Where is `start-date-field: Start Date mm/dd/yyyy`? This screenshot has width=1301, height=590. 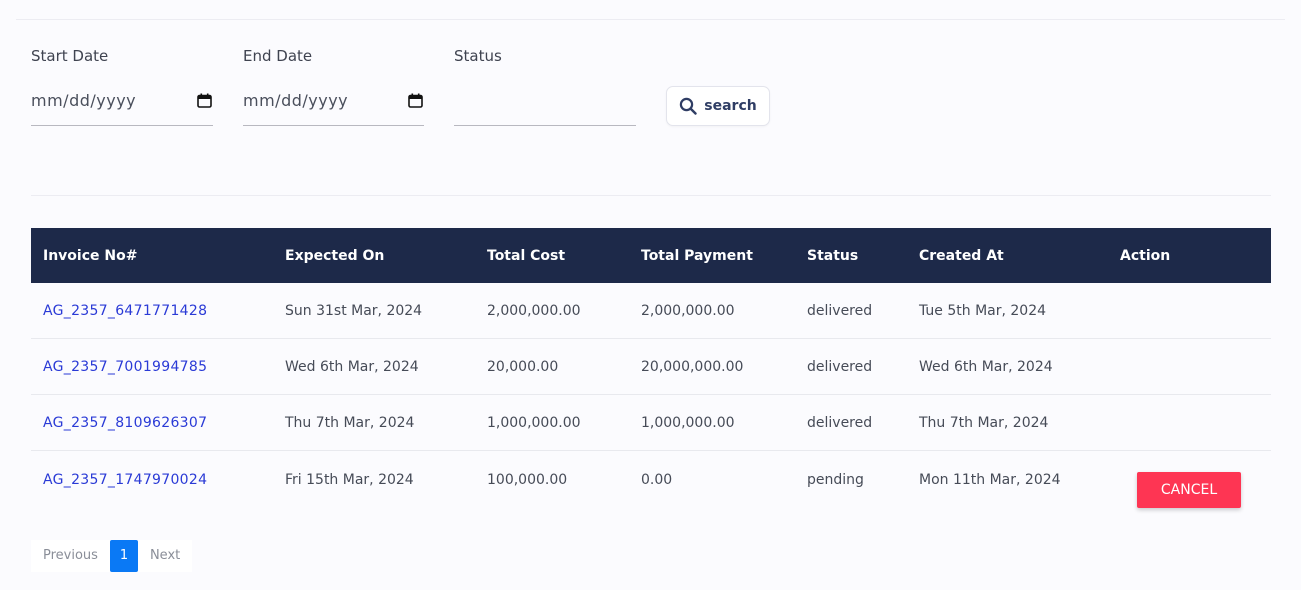 start-date-field: Start Date mm/dd/yyyy is located at coordinates (122, 86).